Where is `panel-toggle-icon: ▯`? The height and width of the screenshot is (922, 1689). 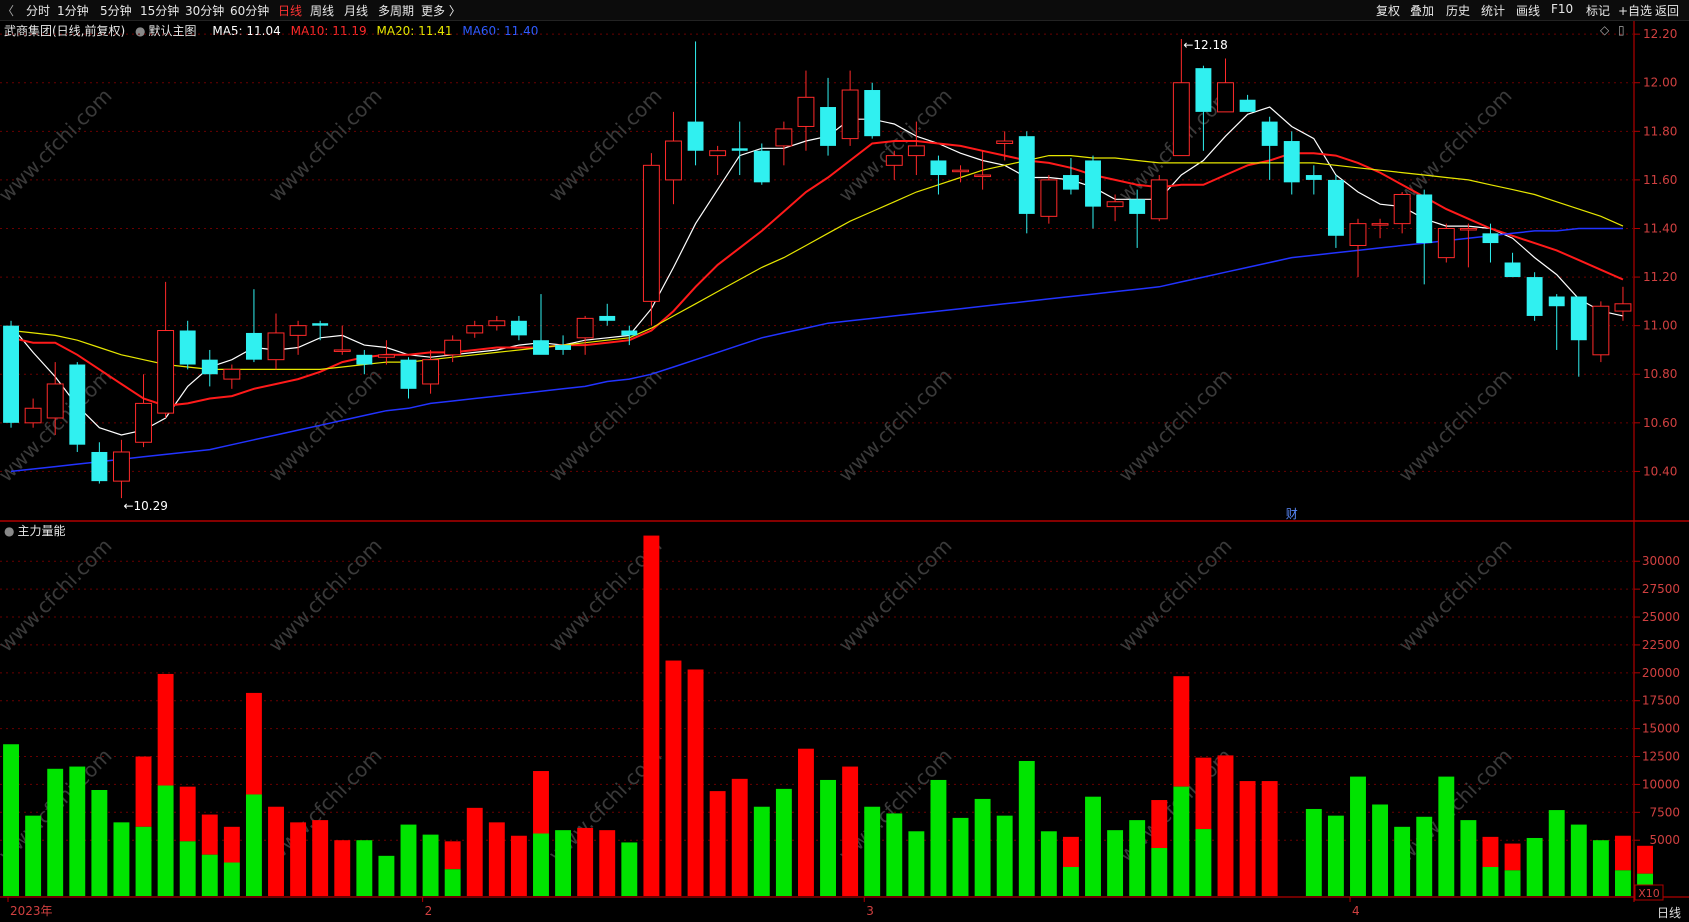
panel-toggle-icon: ▯ is located at coordinates (1621, 30).